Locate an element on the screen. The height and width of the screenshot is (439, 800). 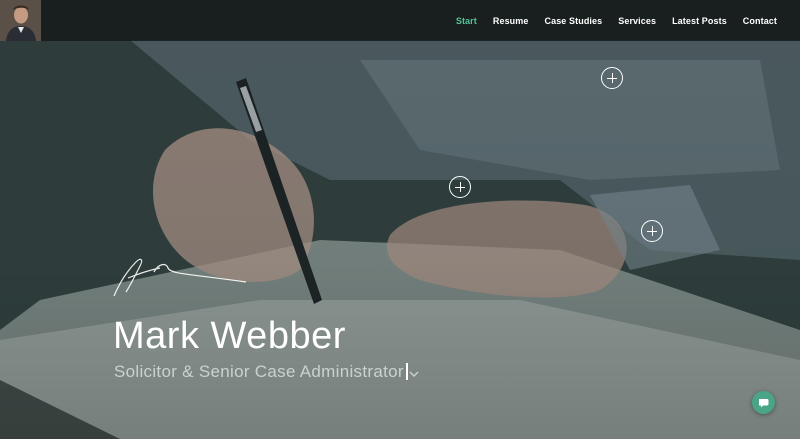
avatar is located at coordinates (20, 20).